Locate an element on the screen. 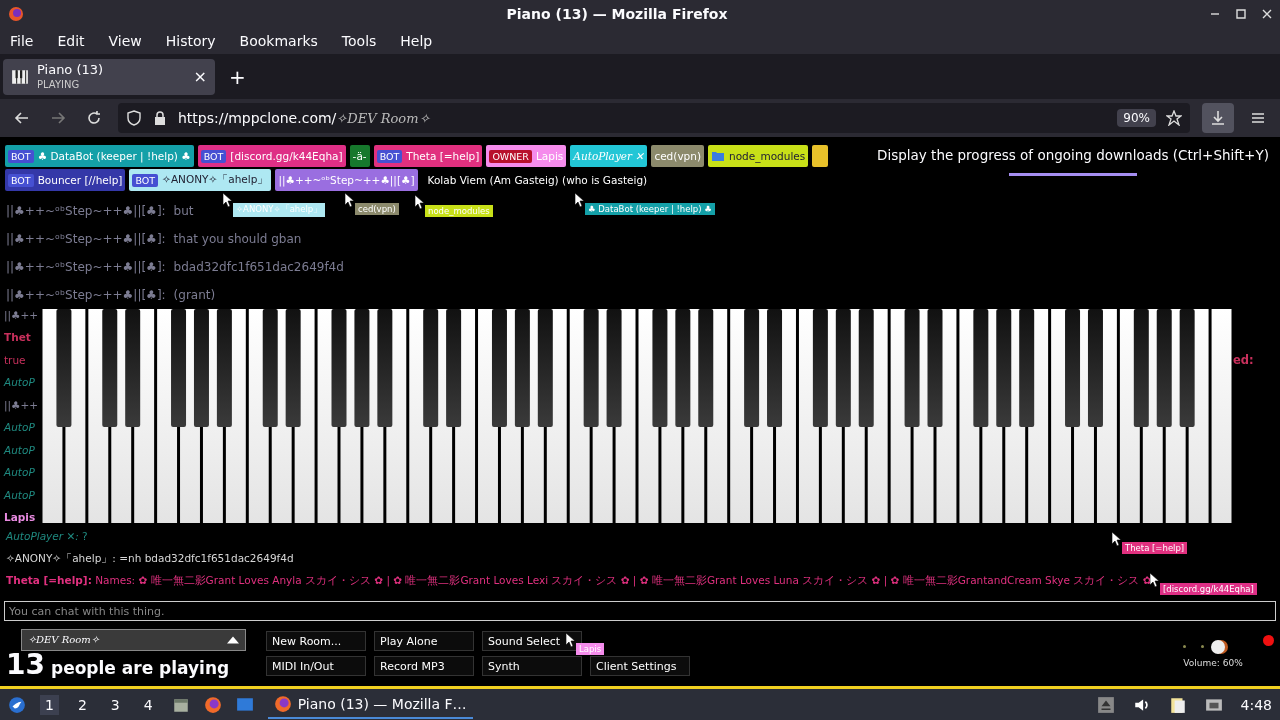  cursor-name-tooltip: ♣ DataBot (keeper | !help) ♣ is located at coordinates (650, 209).